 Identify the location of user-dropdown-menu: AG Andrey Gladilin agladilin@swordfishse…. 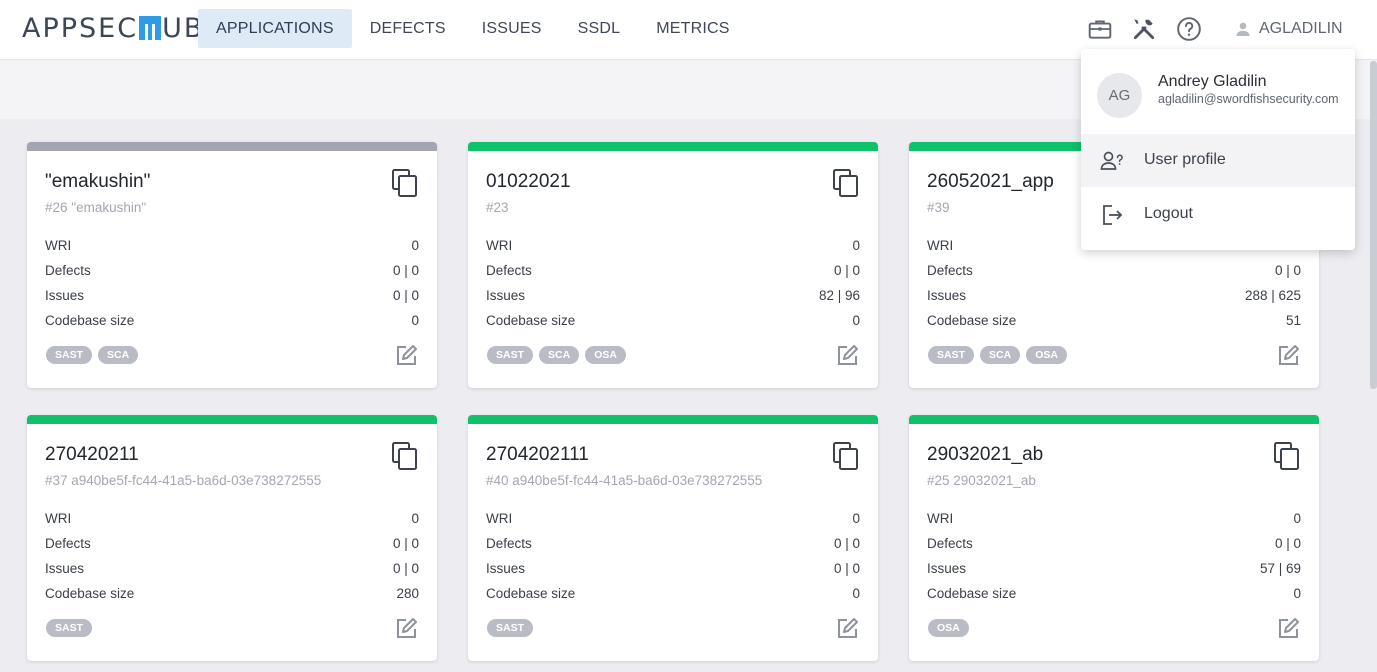
(1218, 149).